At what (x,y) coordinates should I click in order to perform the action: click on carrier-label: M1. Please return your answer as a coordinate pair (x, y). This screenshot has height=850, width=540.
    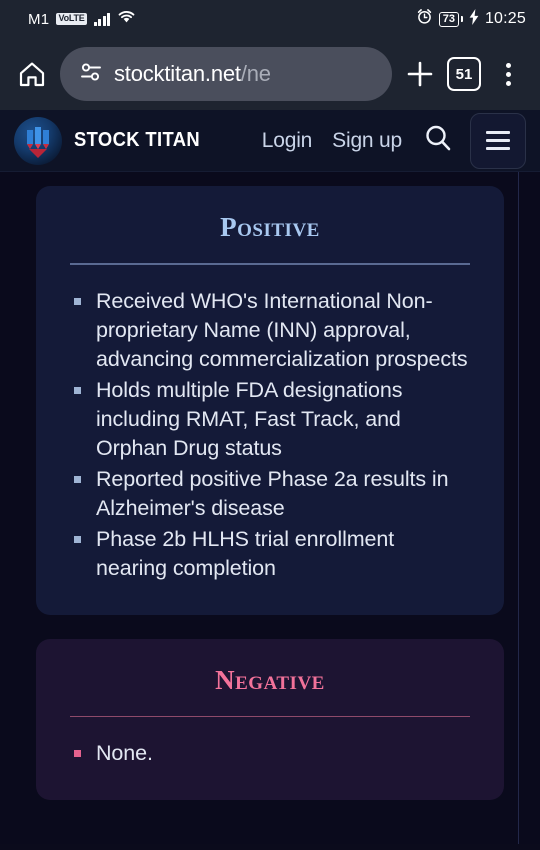
    Looking at the image, I should click on (39, 19).